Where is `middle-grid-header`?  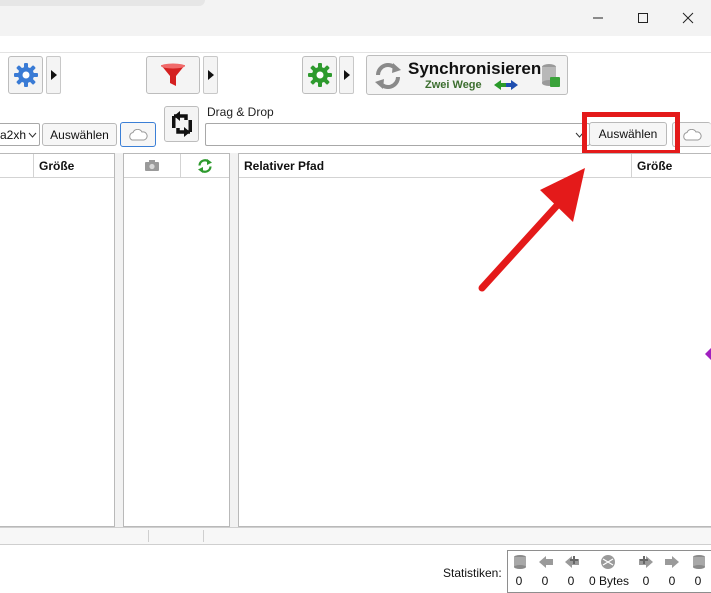 middle-grid-header is located at coordinates (176, 165).